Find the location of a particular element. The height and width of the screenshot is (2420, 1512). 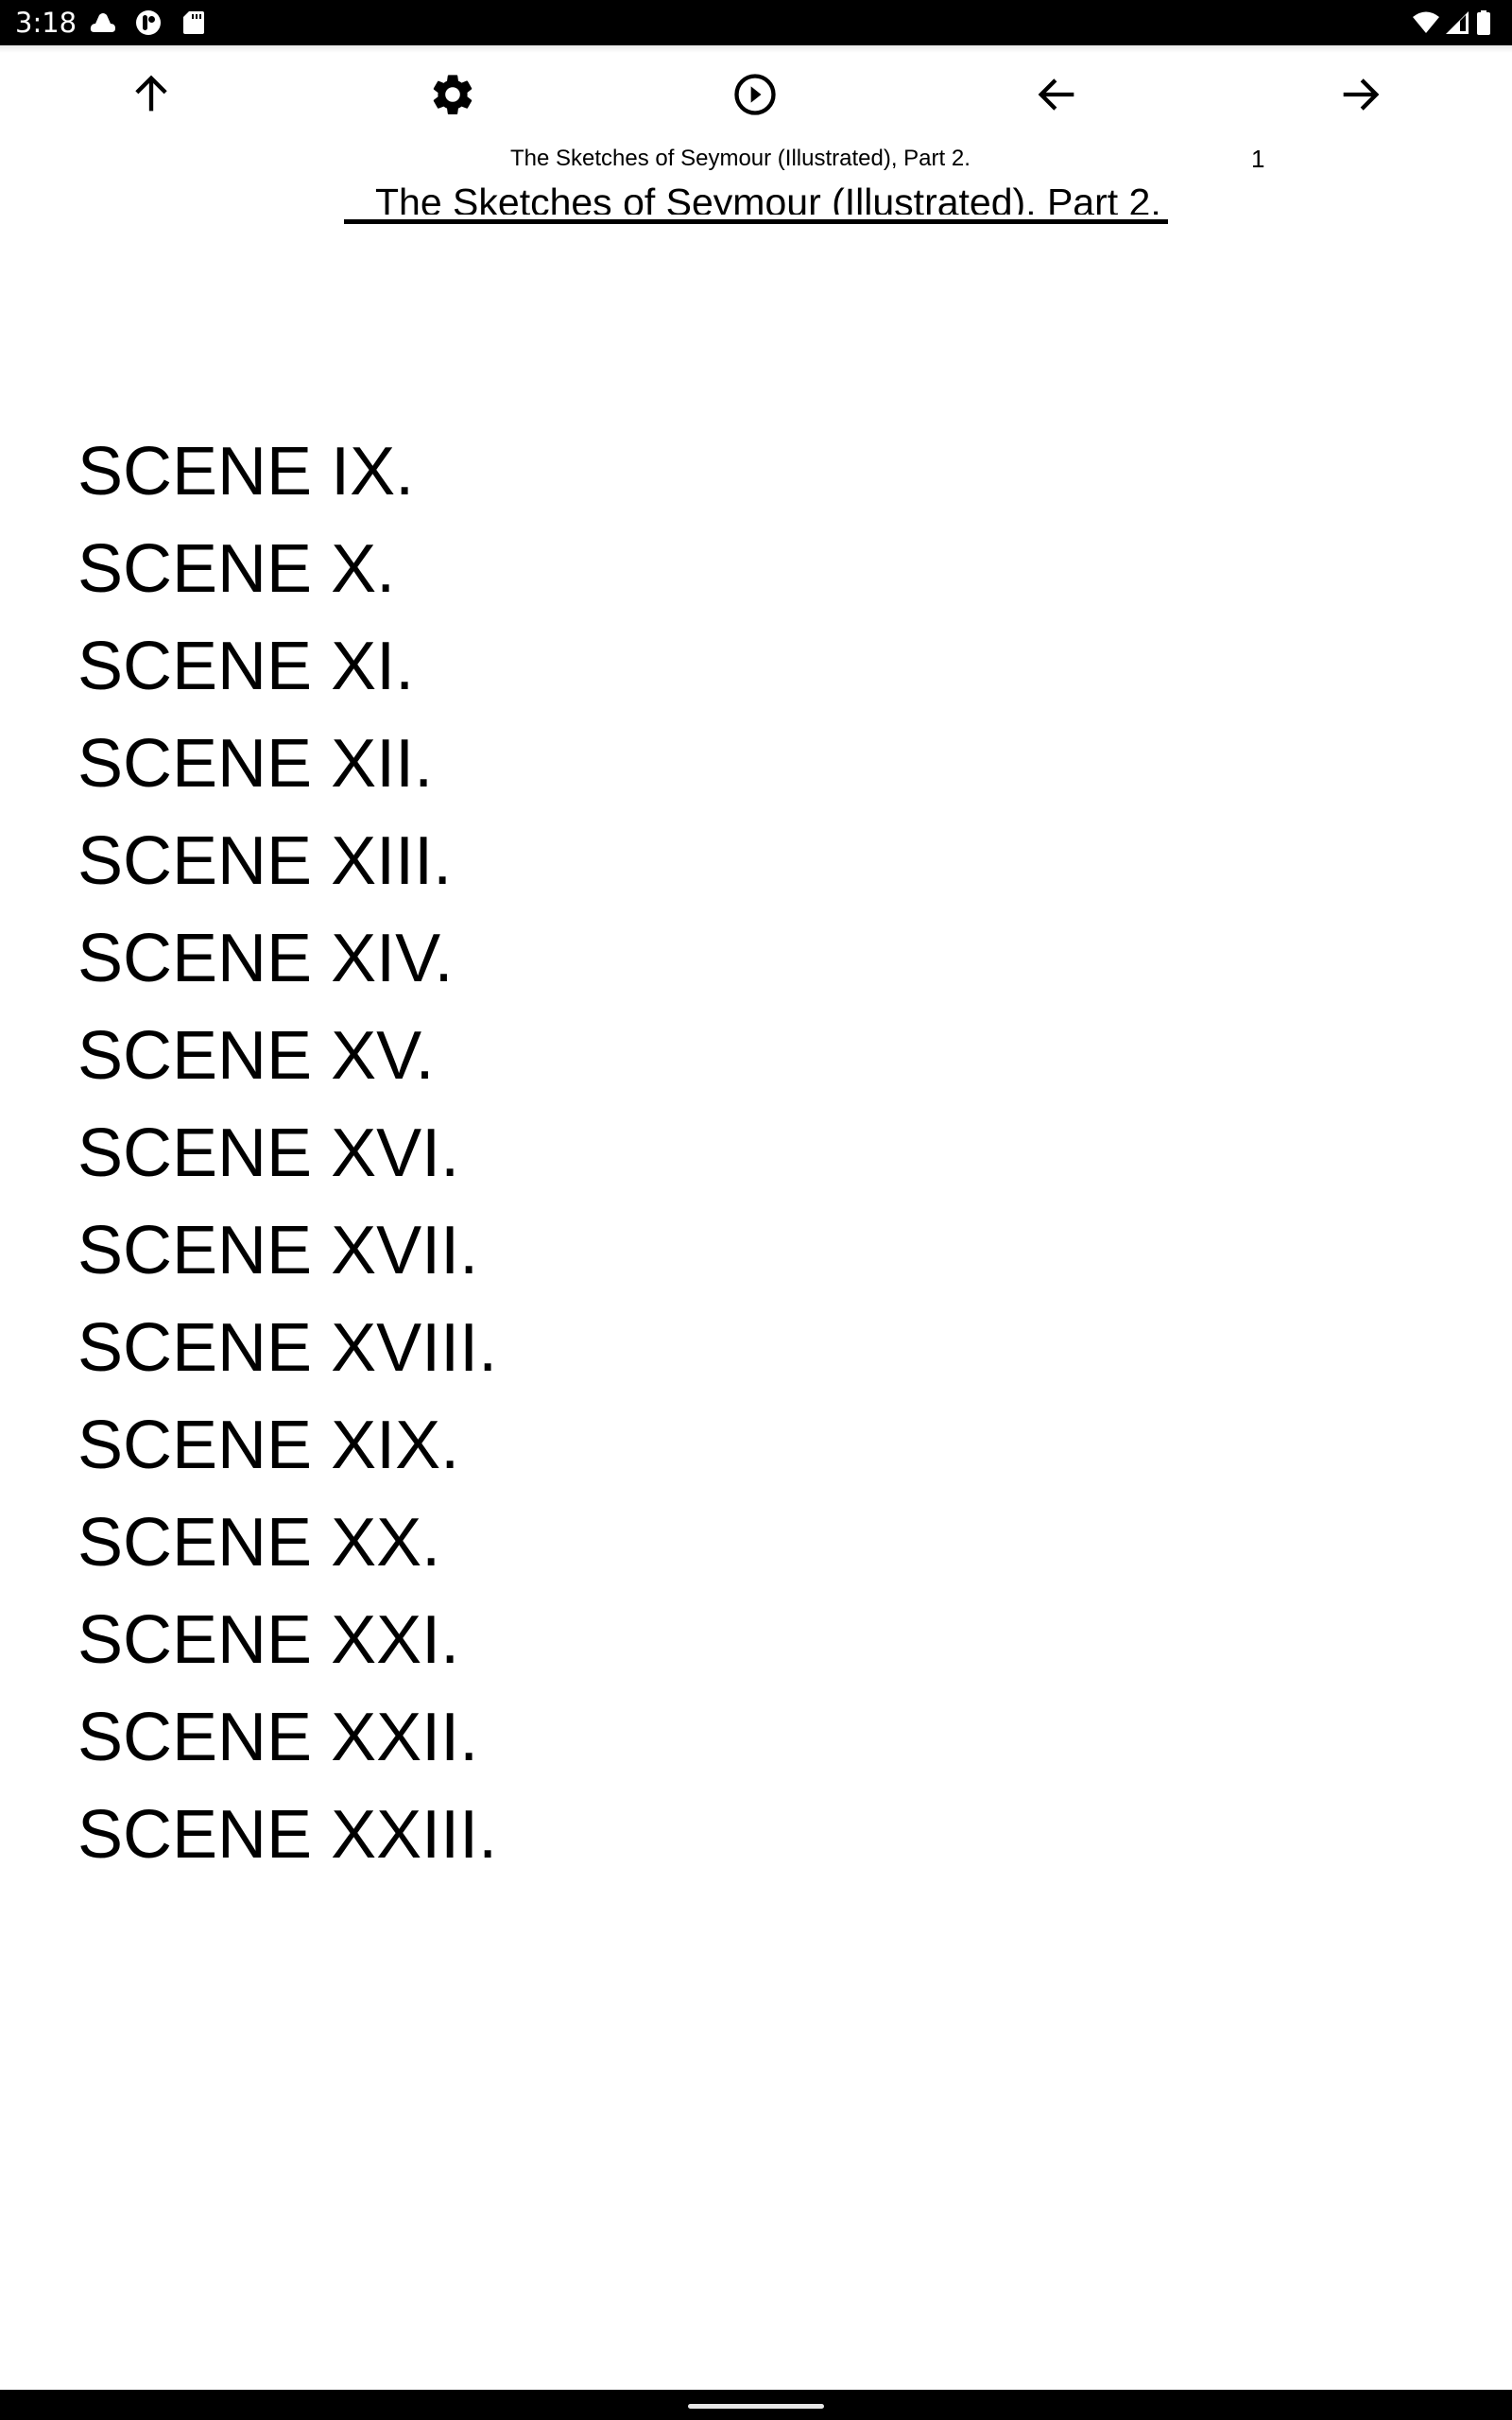

scene-link: SCENE X. is located at coordinates (287, 569).